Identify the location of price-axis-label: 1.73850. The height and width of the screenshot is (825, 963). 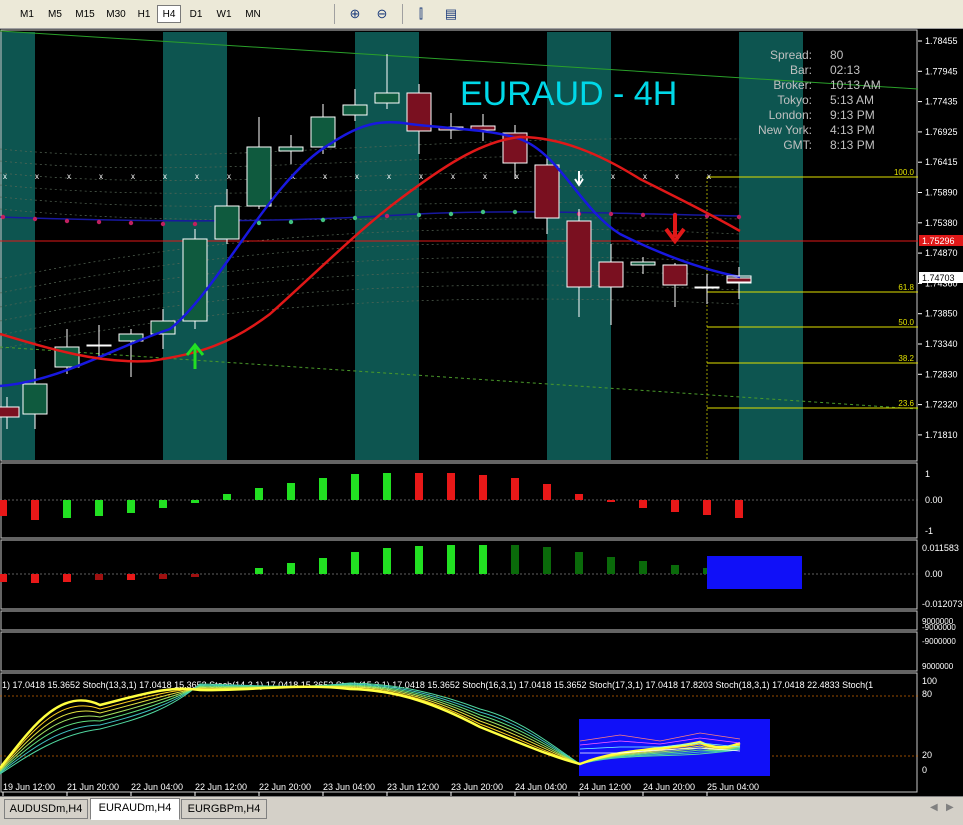
(941, 314).